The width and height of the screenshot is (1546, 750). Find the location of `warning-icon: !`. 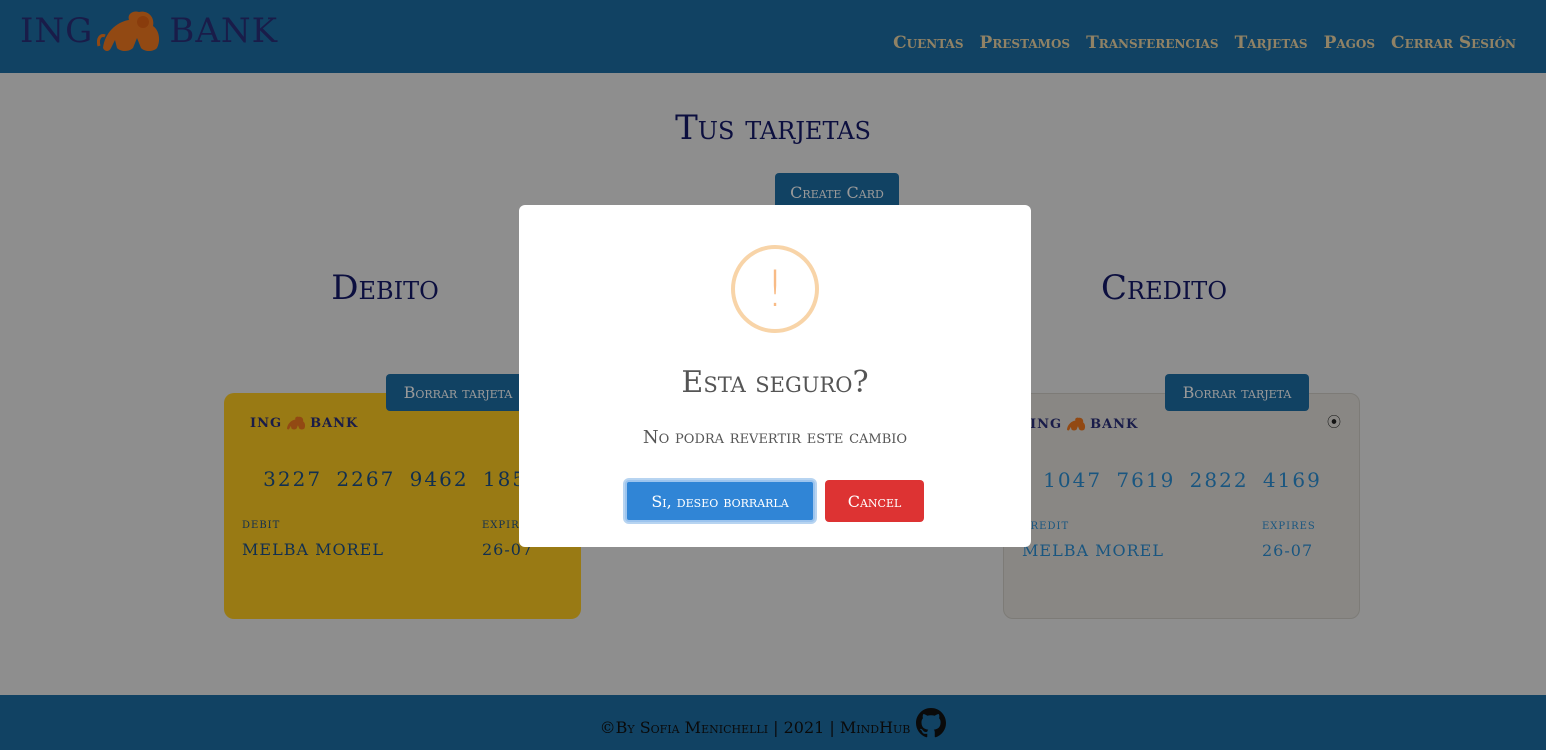

warning-icon: ! is located at coordinates (775, 289).